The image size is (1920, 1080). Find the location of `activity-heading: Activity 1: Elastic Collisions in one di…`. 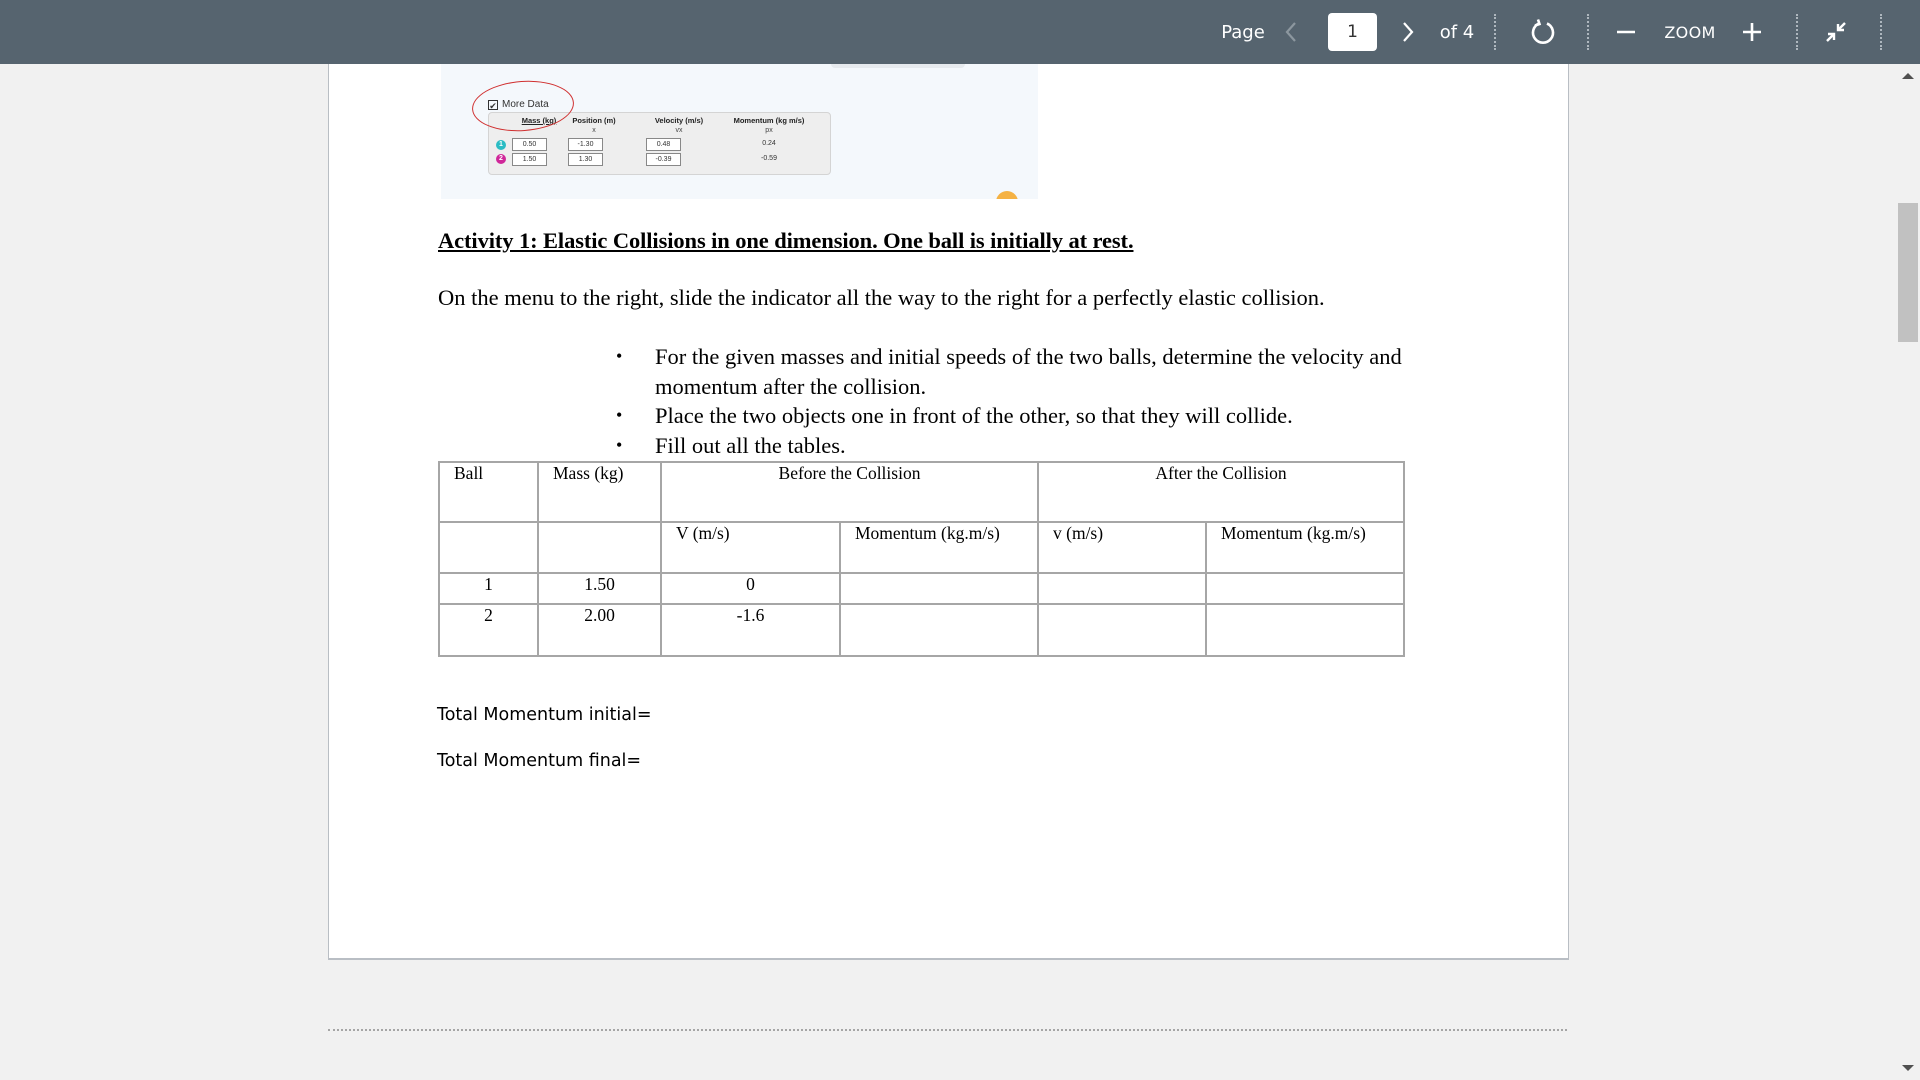

activity-heading: Activity 1: Elastic Collisions in one di… is located at coordinates (786, 240).